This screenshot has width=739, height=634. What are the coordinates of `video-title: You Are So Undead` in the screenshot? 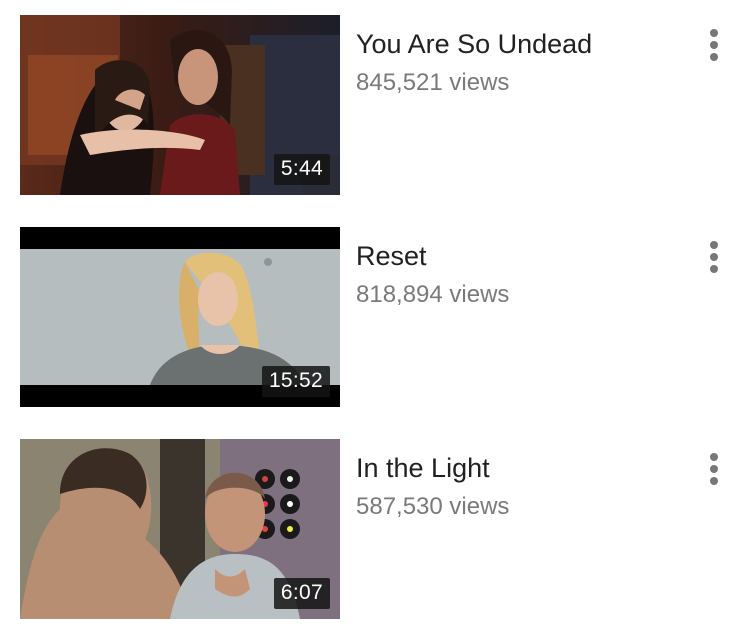 It's located at (474, 44).